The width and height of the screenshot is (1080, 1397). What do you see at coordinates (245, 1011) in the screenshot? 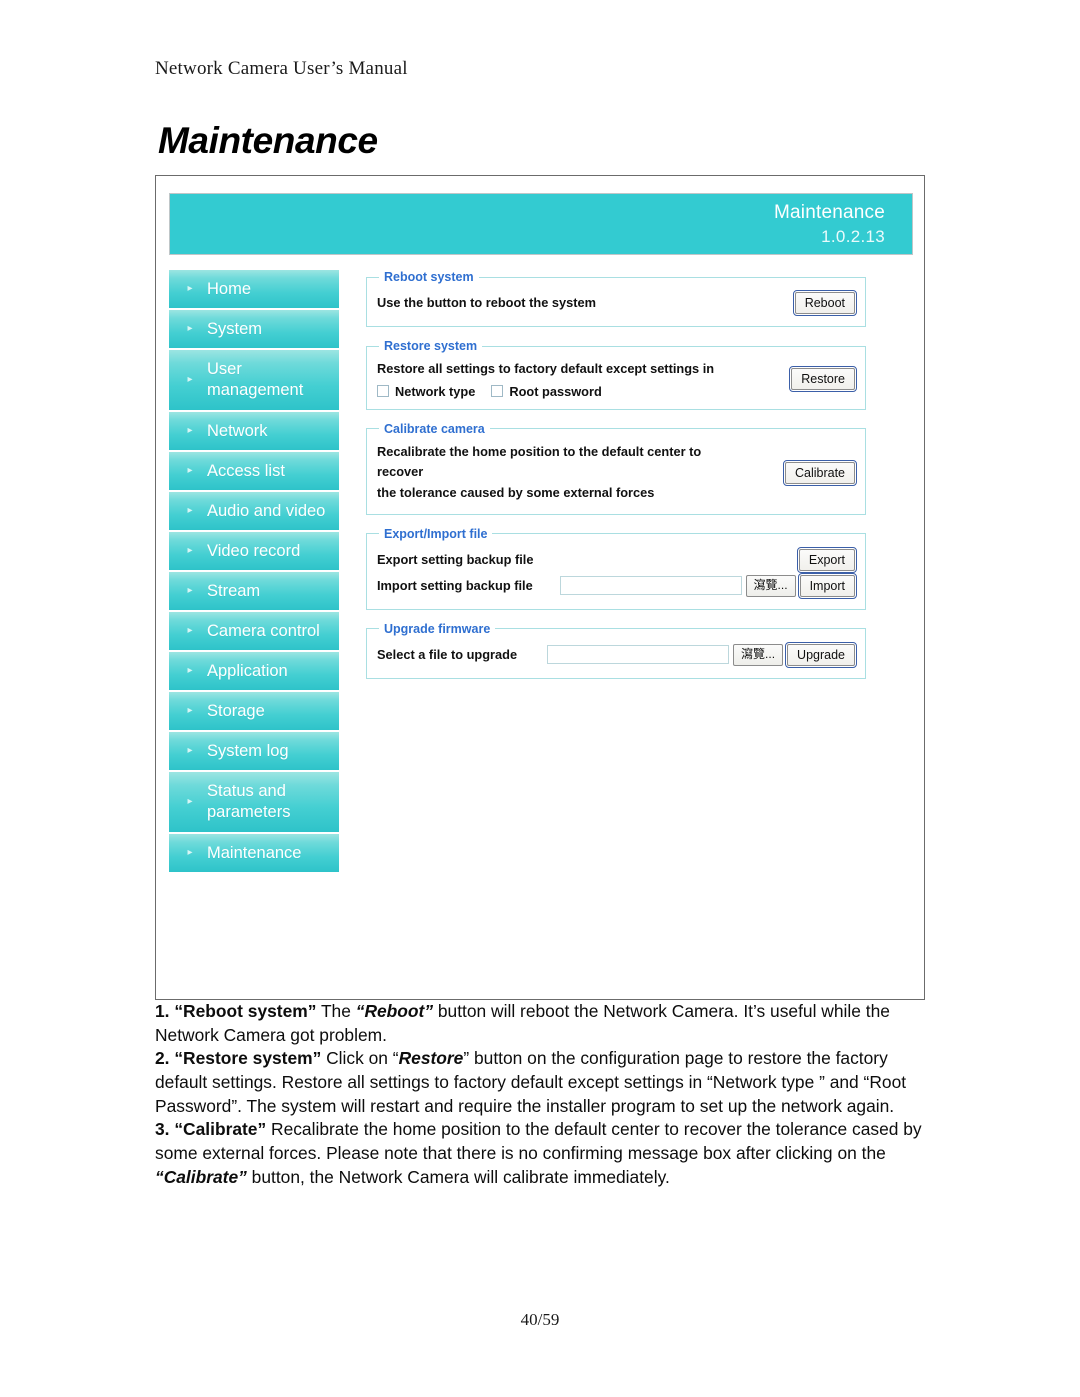
I see `note-1-term: “Reboot system”` at bounding box center [245, 1011].